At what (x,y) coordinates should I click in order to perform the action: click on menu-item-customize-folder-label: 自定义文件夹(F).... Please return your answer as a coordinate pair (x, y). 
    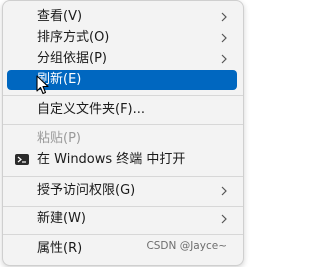
    Looking at the image, I should click on (91, 109).